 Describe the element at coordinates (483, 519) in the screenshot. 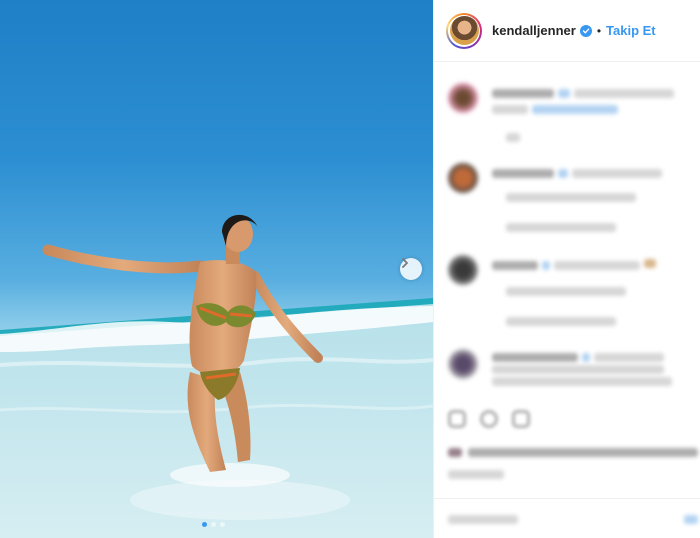

I see `add-comment-input` at that location.